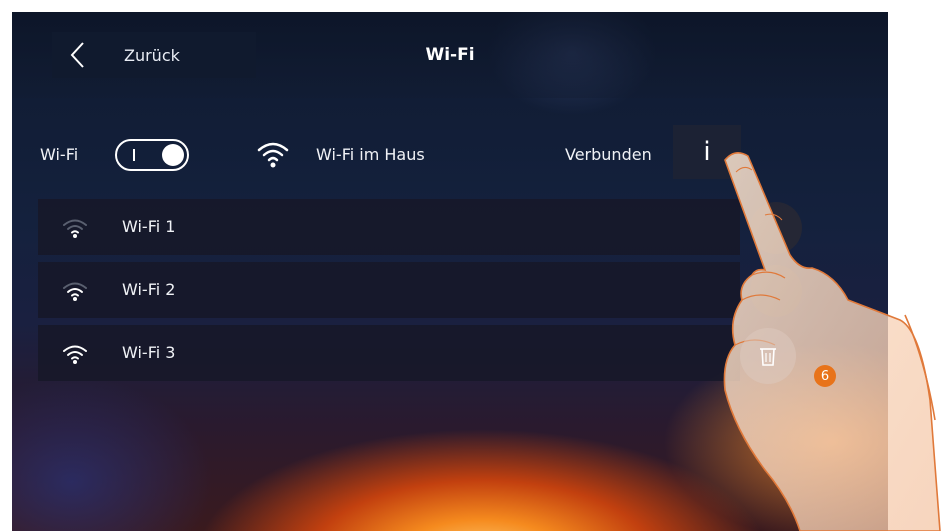 Image resolution: width=946 pixels, height=531 pixels. Describe the element at coordinates (825, 376) in the screenshot. I see `step-number-badge: 6` at that location.